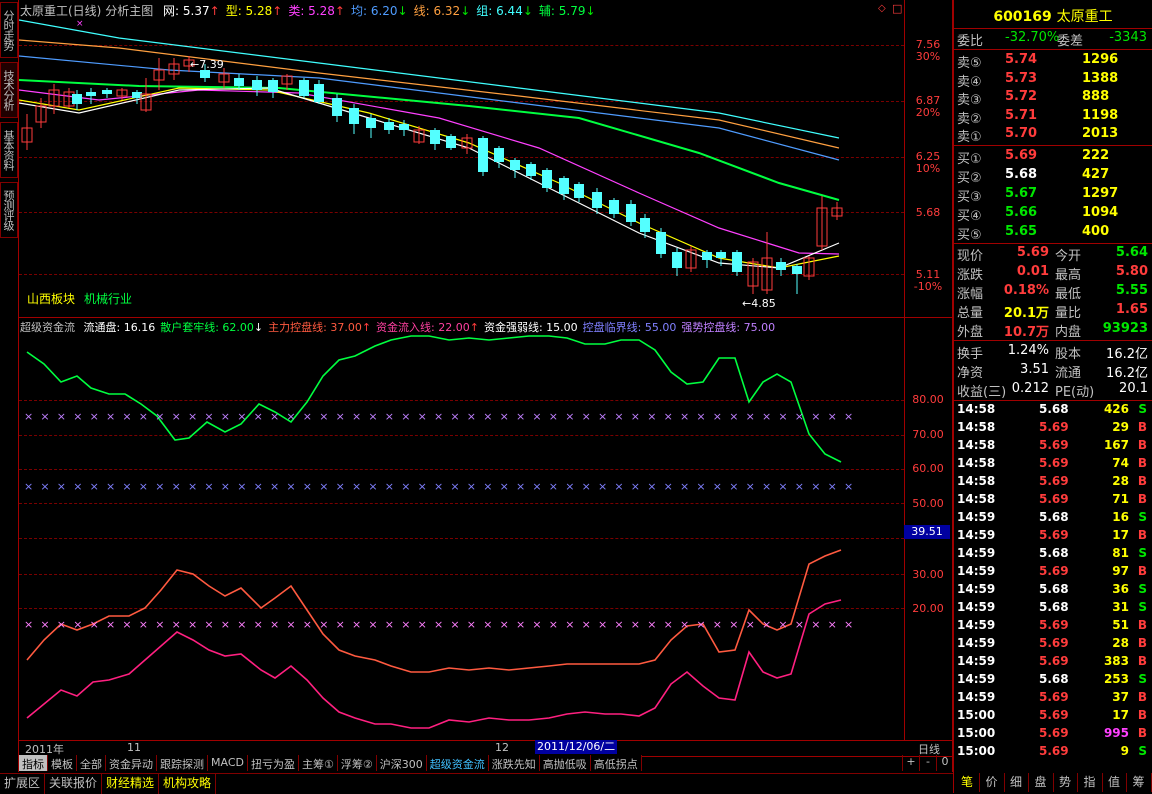 This screenshot has width=1152, height=794. I want to click on ma-indicator-label: 网: 5.37, so click(186, 11).